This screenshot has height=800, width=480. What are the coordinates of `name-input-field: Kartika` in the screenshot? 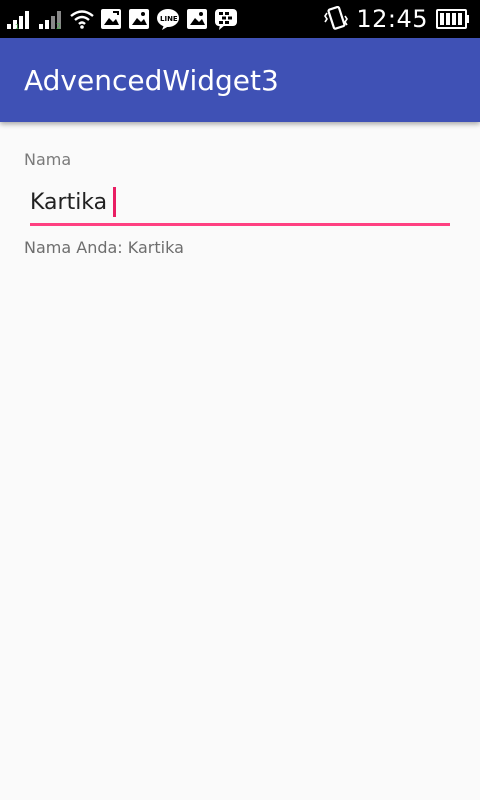 It's located at (240, 204).